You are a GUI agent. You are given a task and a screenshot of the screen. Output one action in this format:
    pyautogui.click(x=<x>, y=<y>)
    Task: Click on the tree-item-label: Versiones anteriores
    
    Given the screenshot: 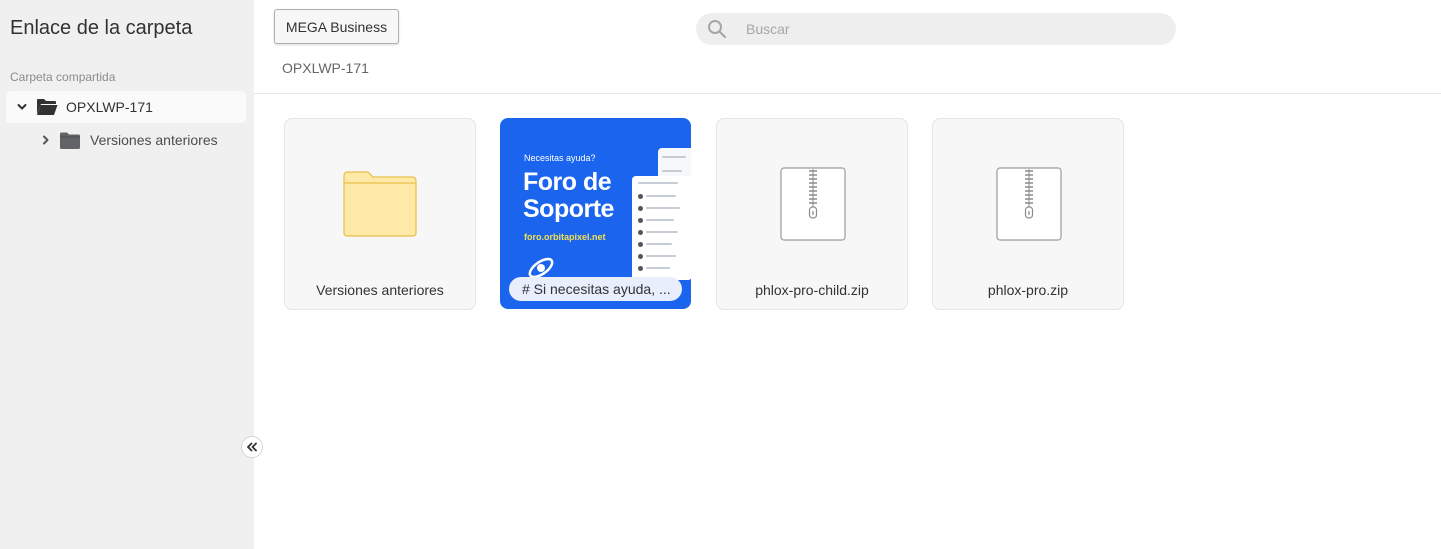 What is the action you would take?
    pyautogui.click(x=154, y=140)
    